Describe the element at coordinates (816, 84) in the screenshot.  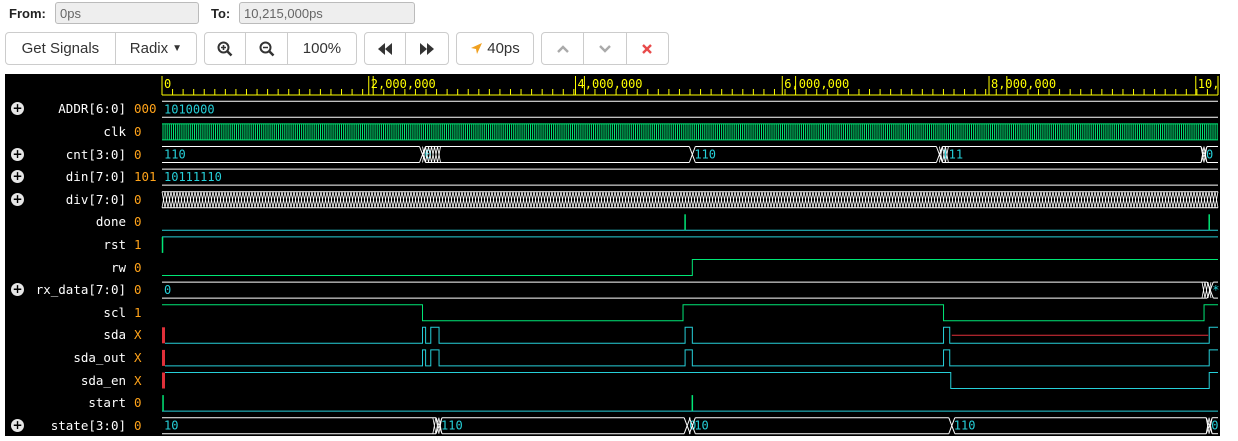
I see `ruler-label: 6,000,000` at that location.